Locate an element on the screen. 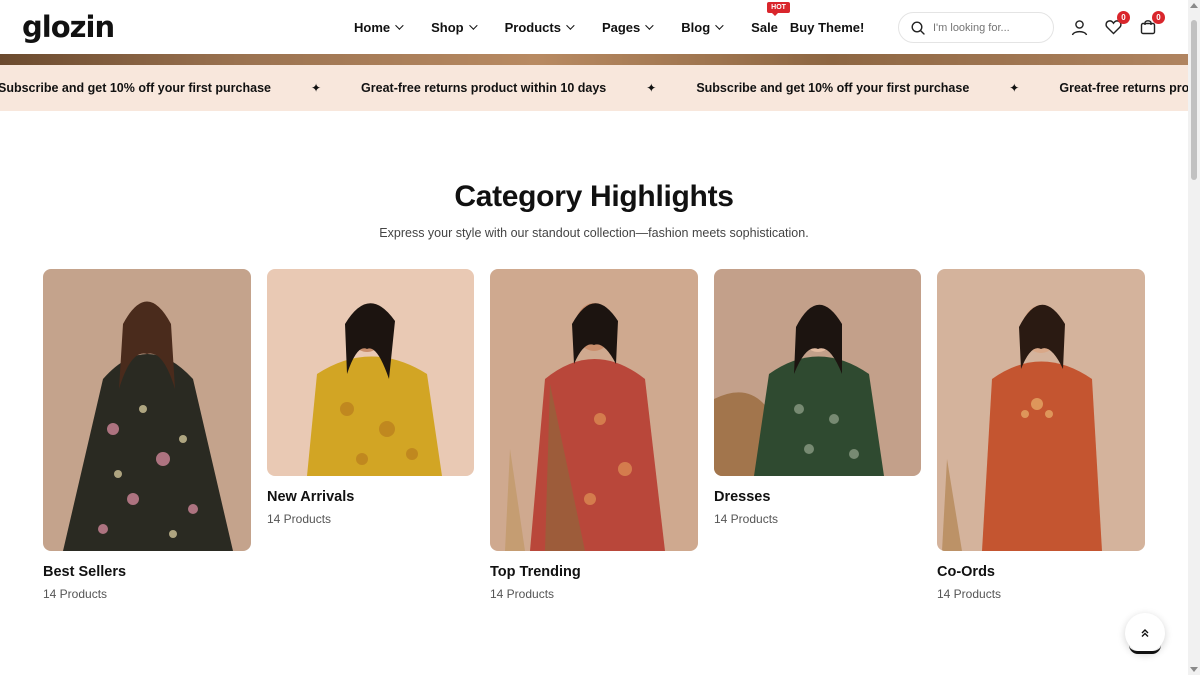  back-to-top-button is located at coordinates (1145, 633).